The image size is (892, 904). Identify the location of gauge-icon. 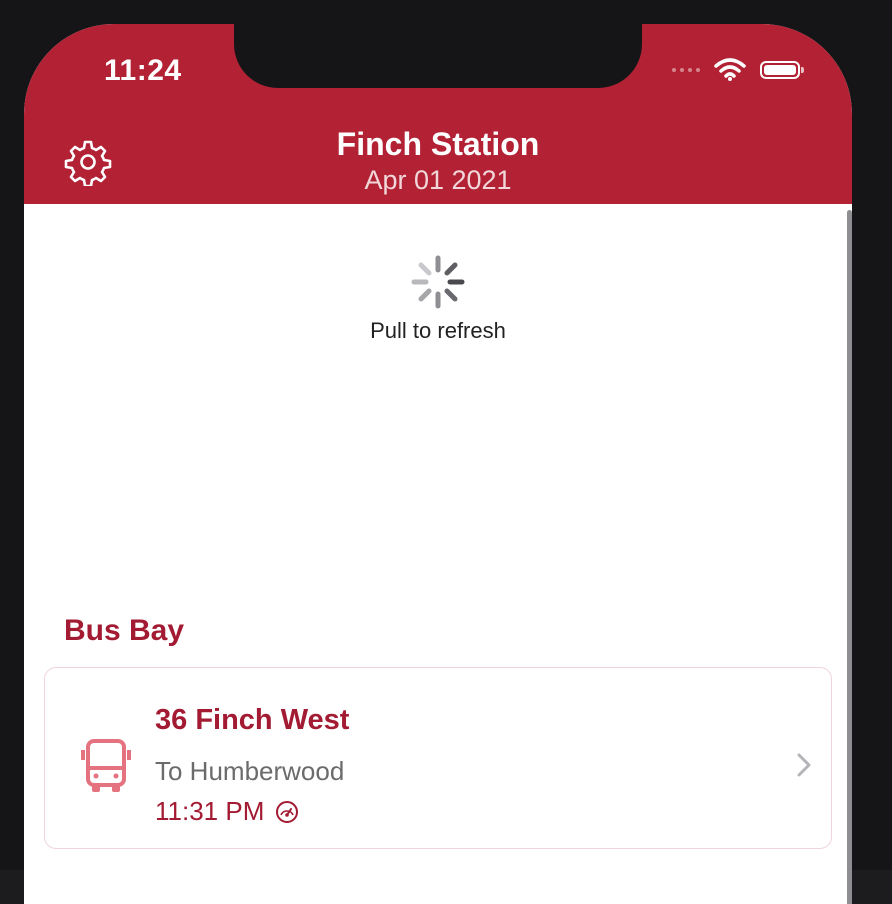
(287, 811).